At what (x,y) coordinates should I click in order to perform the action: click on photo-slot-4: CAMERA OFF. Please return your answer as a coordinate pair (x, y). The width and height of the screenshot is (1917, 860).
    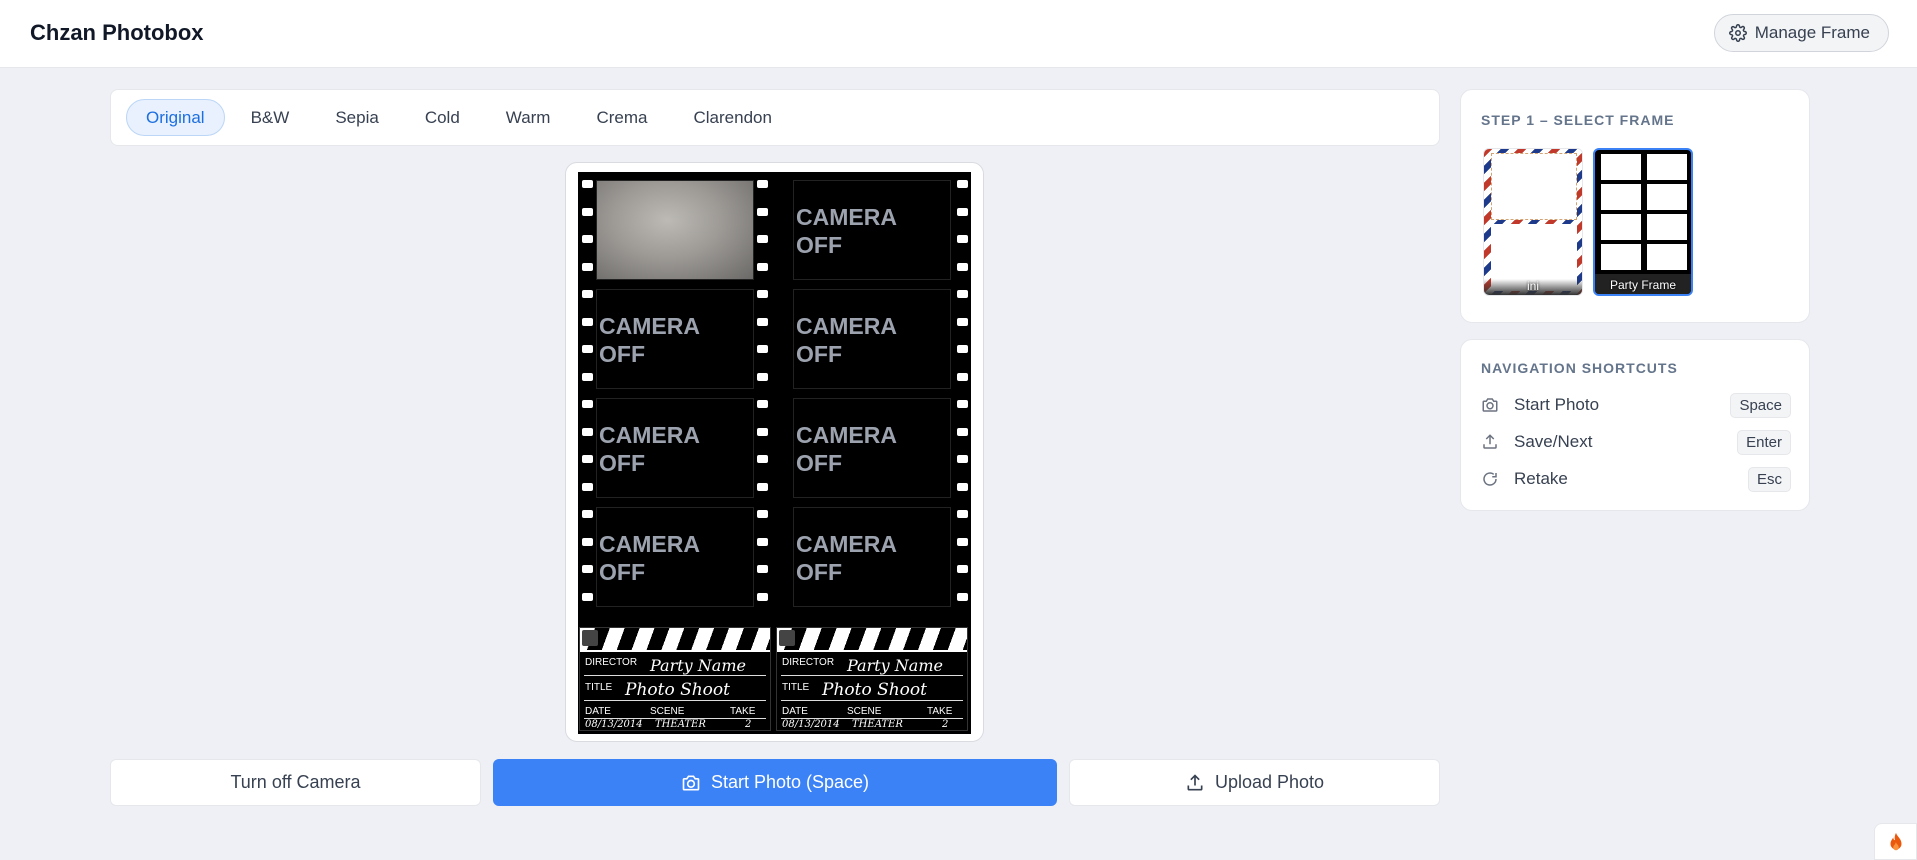
    Looking at the image, I should click on (872, 339).